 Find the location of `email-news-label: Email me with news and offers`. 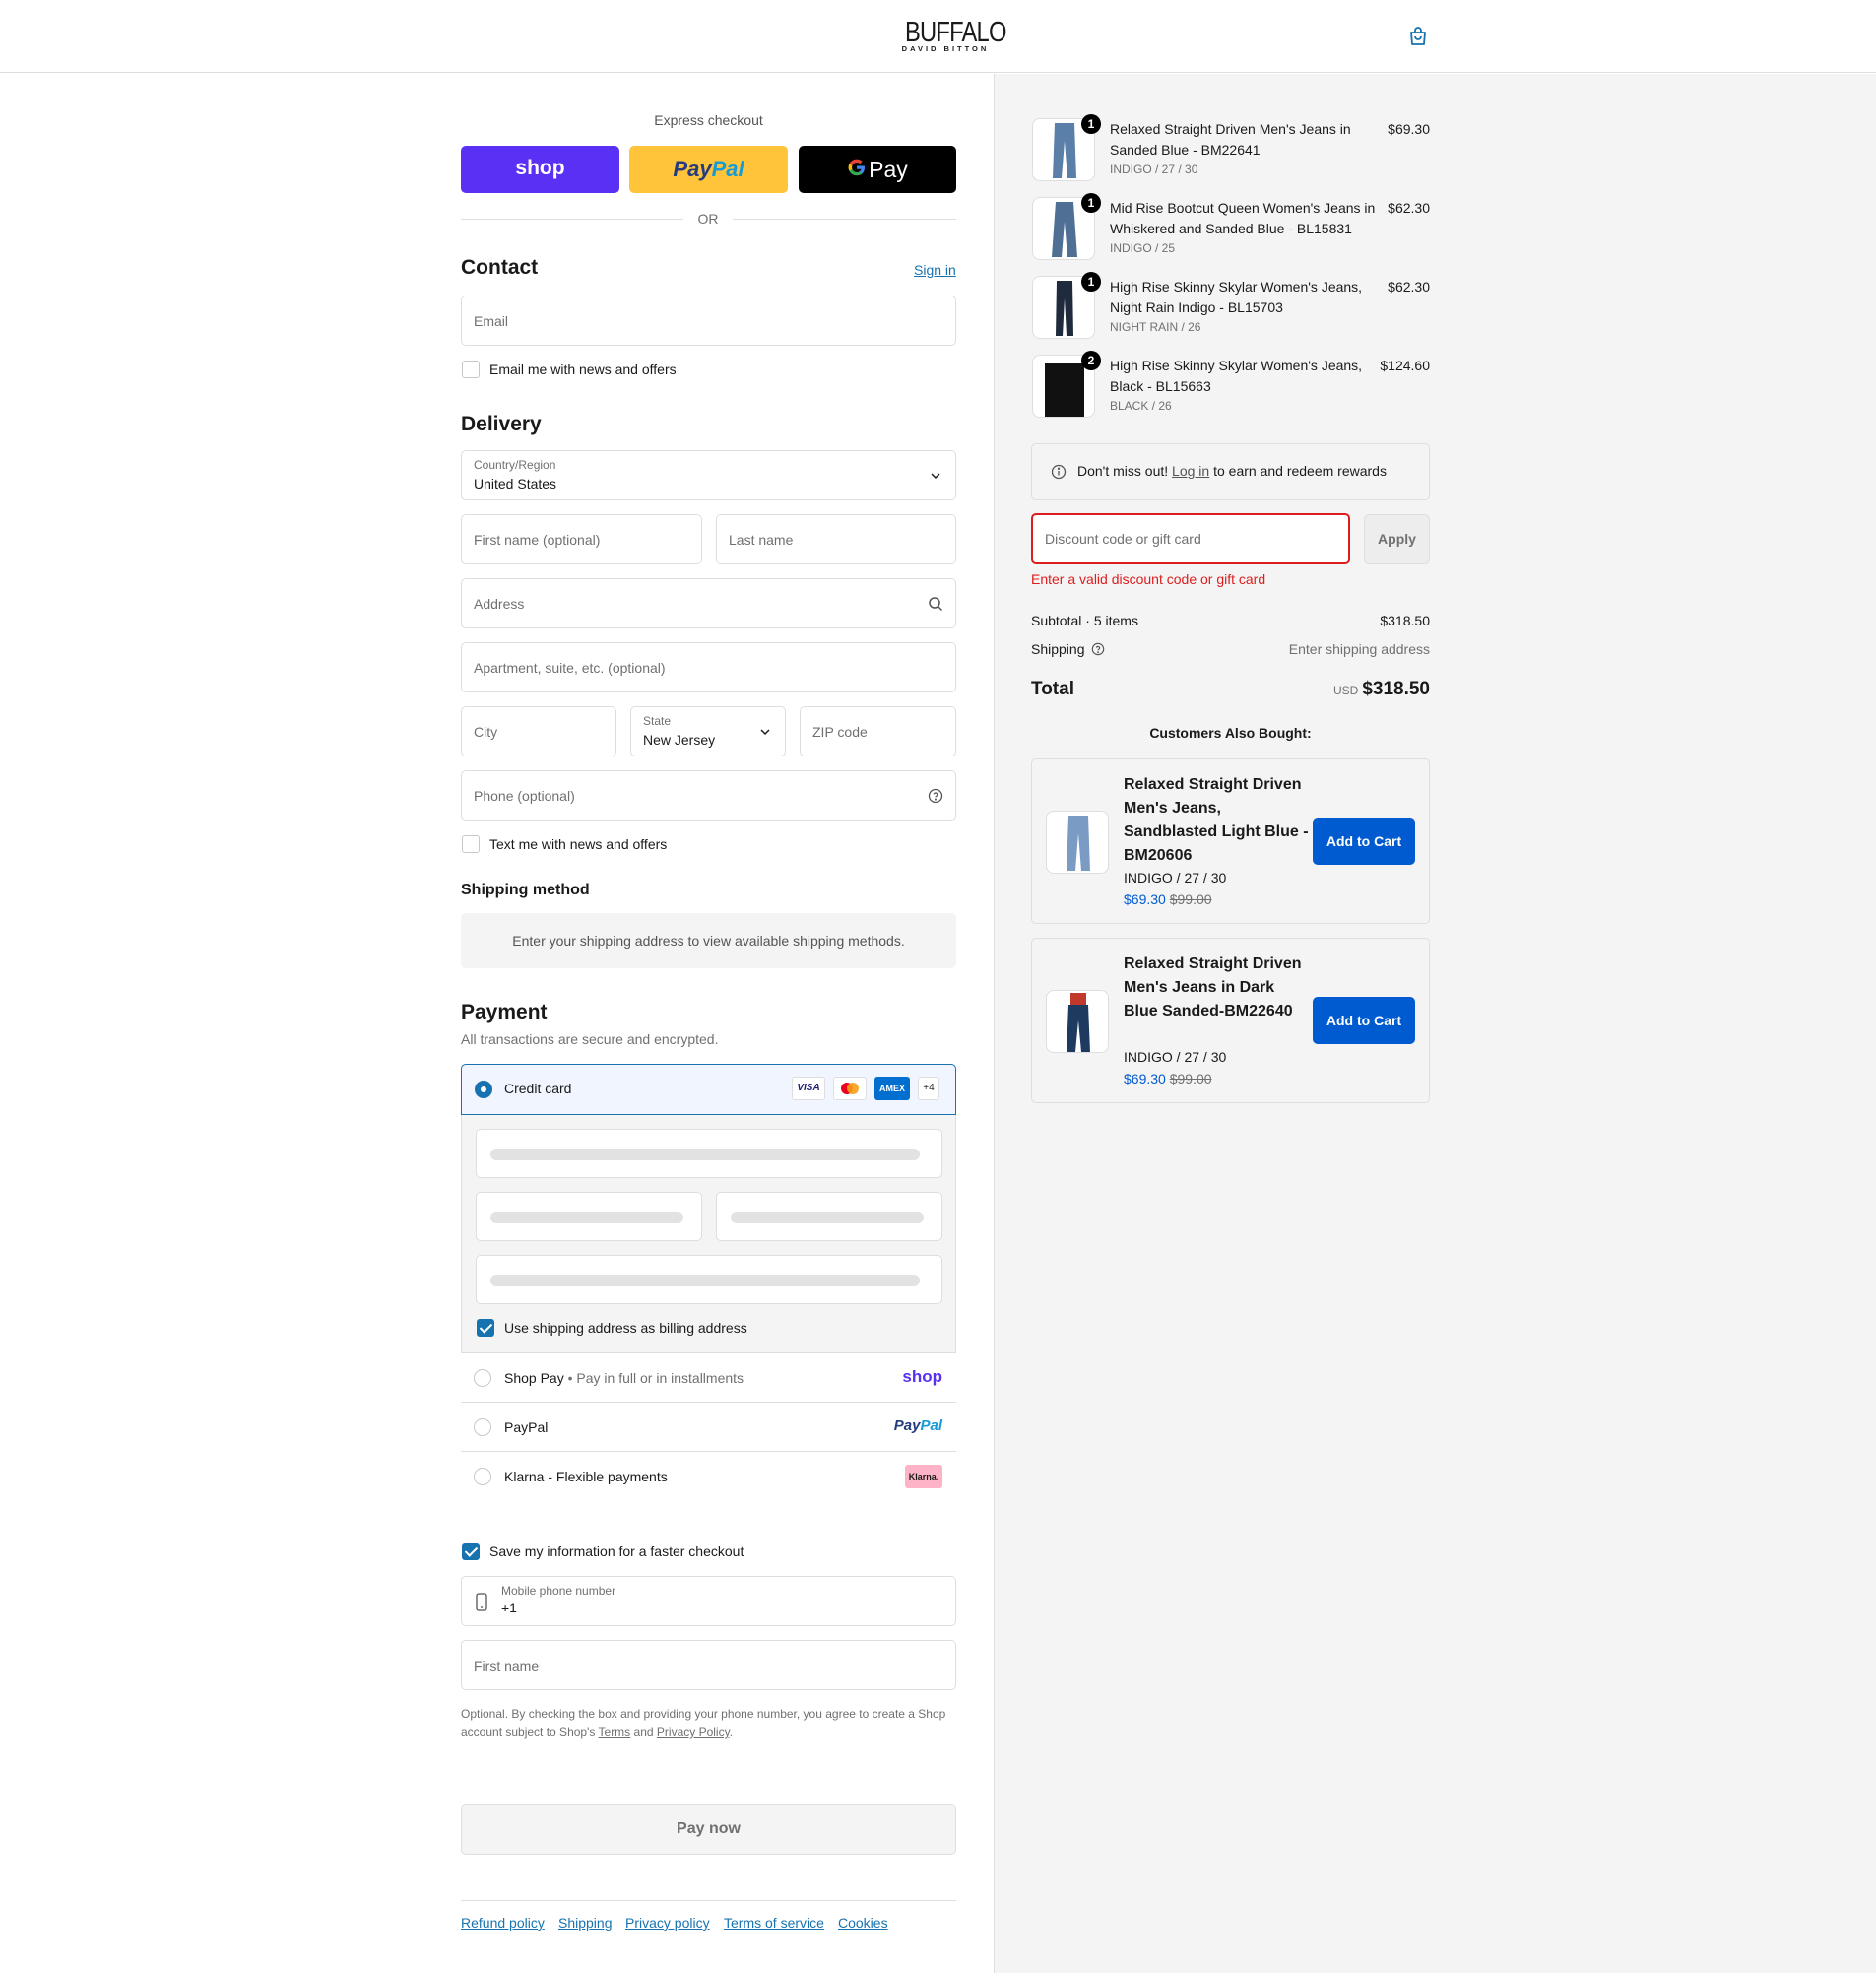

email-news-label: Email me with news and offers is located at coordinates (583, 369).